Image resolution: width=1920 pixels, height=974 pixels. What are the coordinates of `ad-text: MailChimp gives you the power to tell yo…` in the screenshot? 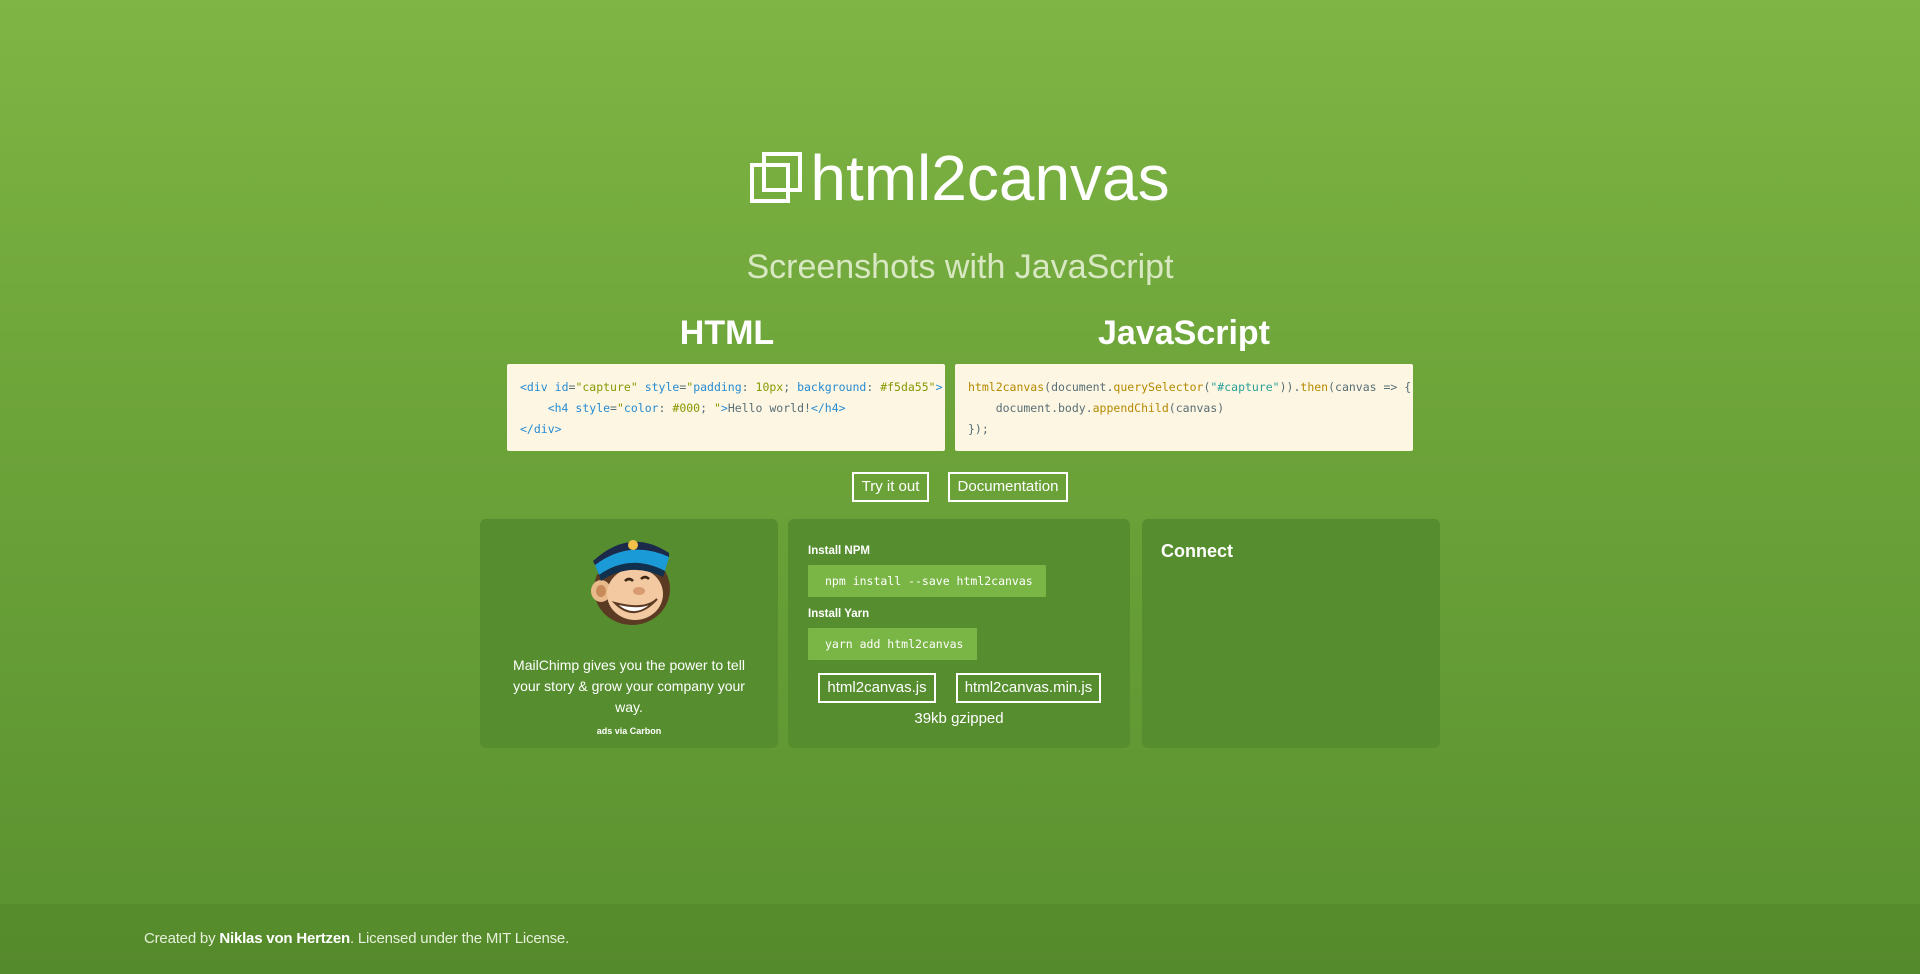 It's located at (629, 686).